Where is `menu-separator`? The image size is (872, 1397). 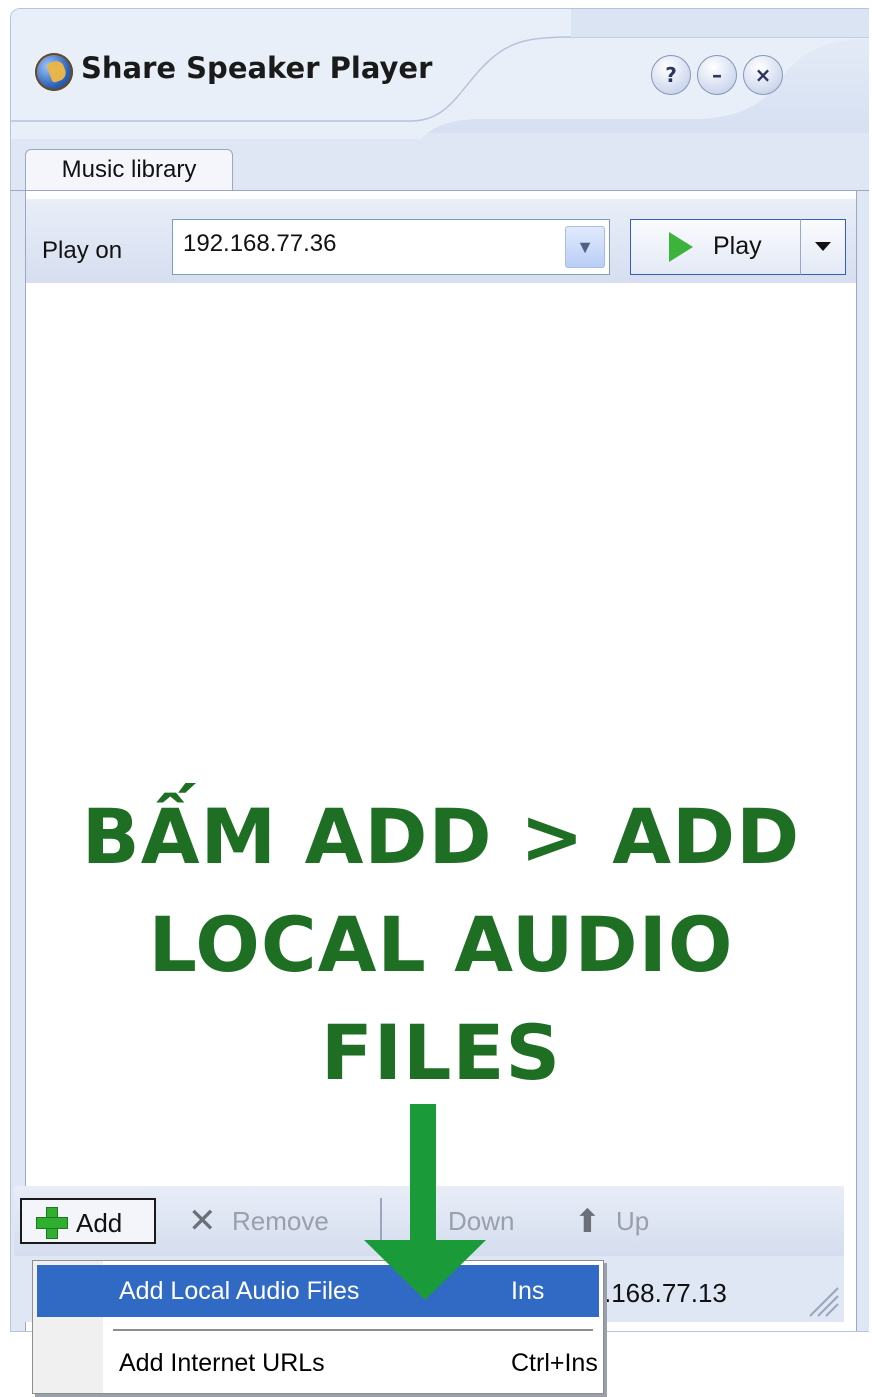 menu-separator is located at coordinates (353, 1330).